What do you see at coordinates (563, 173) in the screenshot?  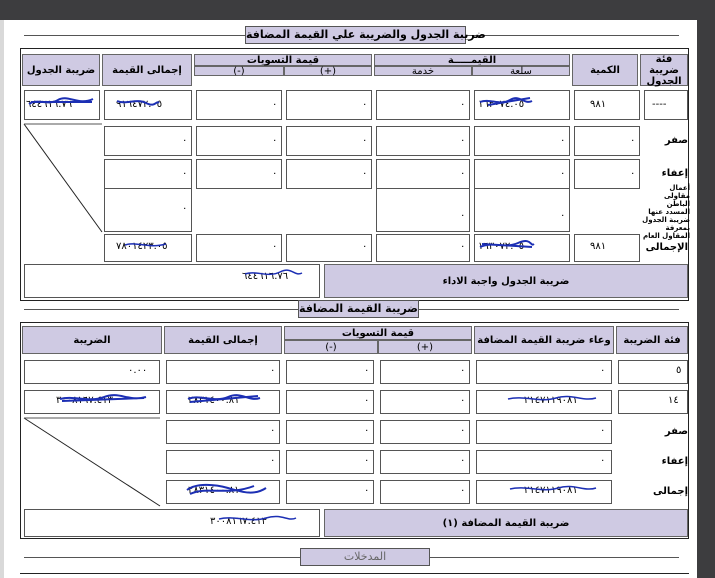 I see `row3-goods: ٠` at bounding box center [563, 173].